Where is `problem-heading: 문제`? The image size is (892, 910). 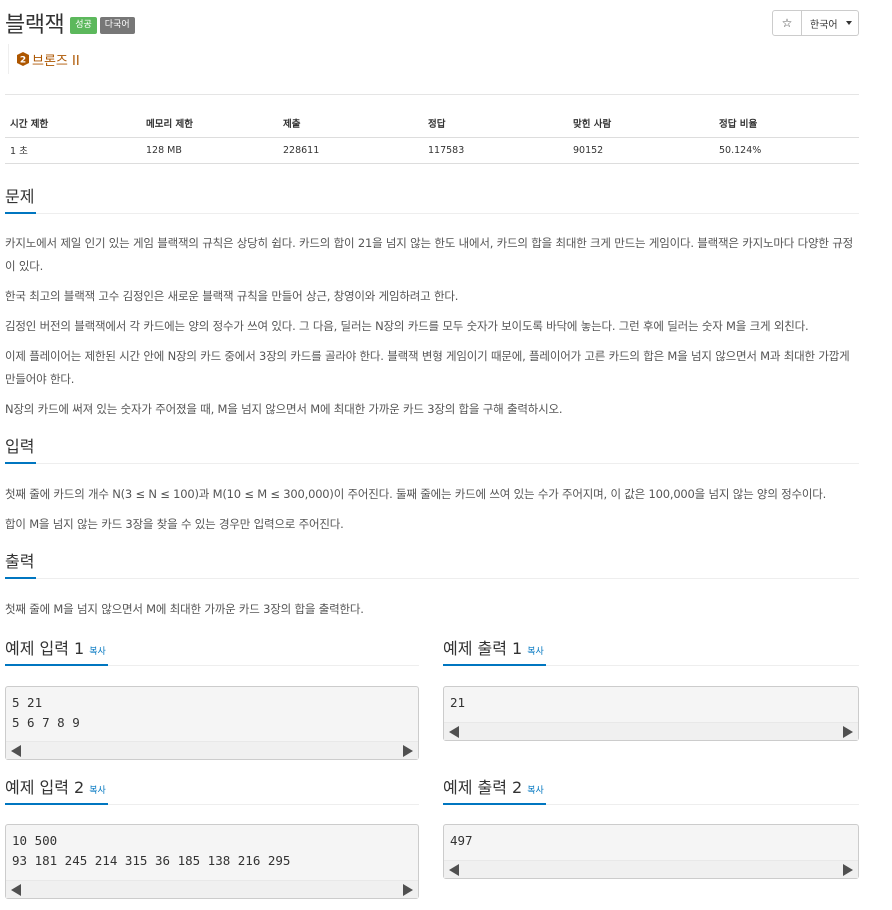
problem-heading: 문제 is located at coordinates (21, 198).